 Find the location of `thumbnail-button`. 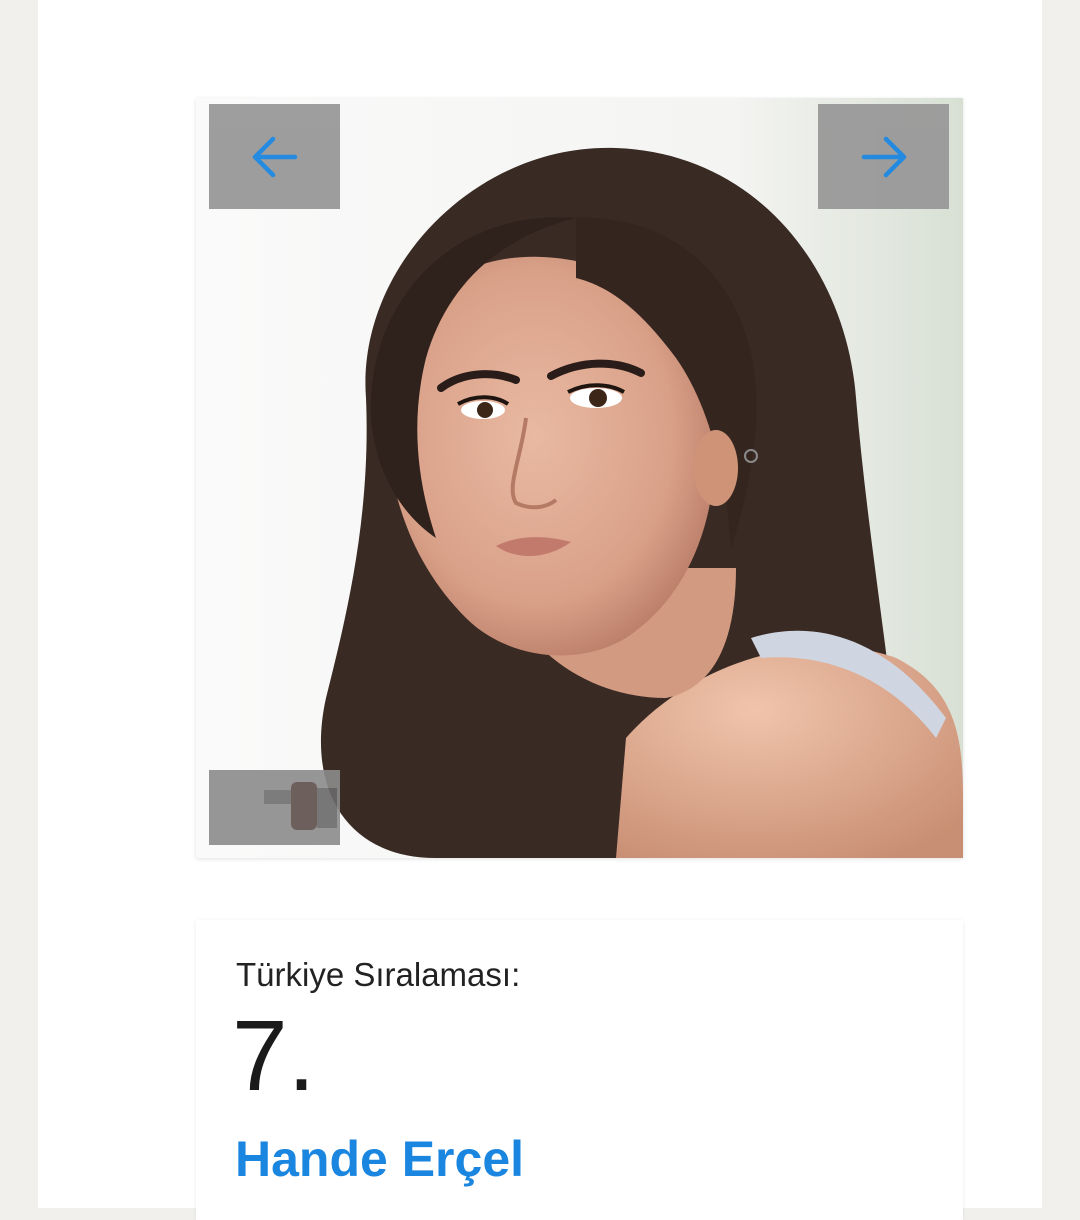

thumbnail-button is located at coordinates (274, 807).